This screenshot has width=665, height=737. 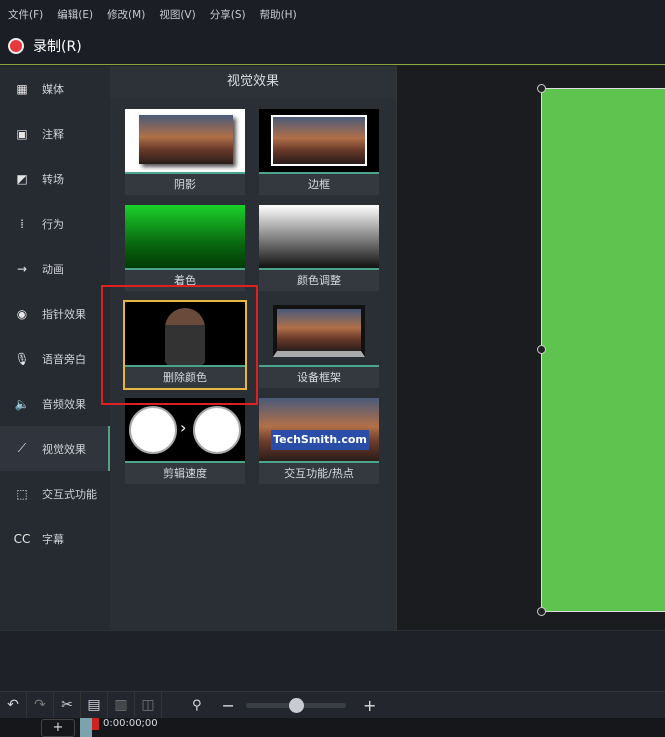 What do you see at coordinates (25, 14) in the screenshot?
I see `menu-file: 文件(F)` at bounding box center [25, 14].